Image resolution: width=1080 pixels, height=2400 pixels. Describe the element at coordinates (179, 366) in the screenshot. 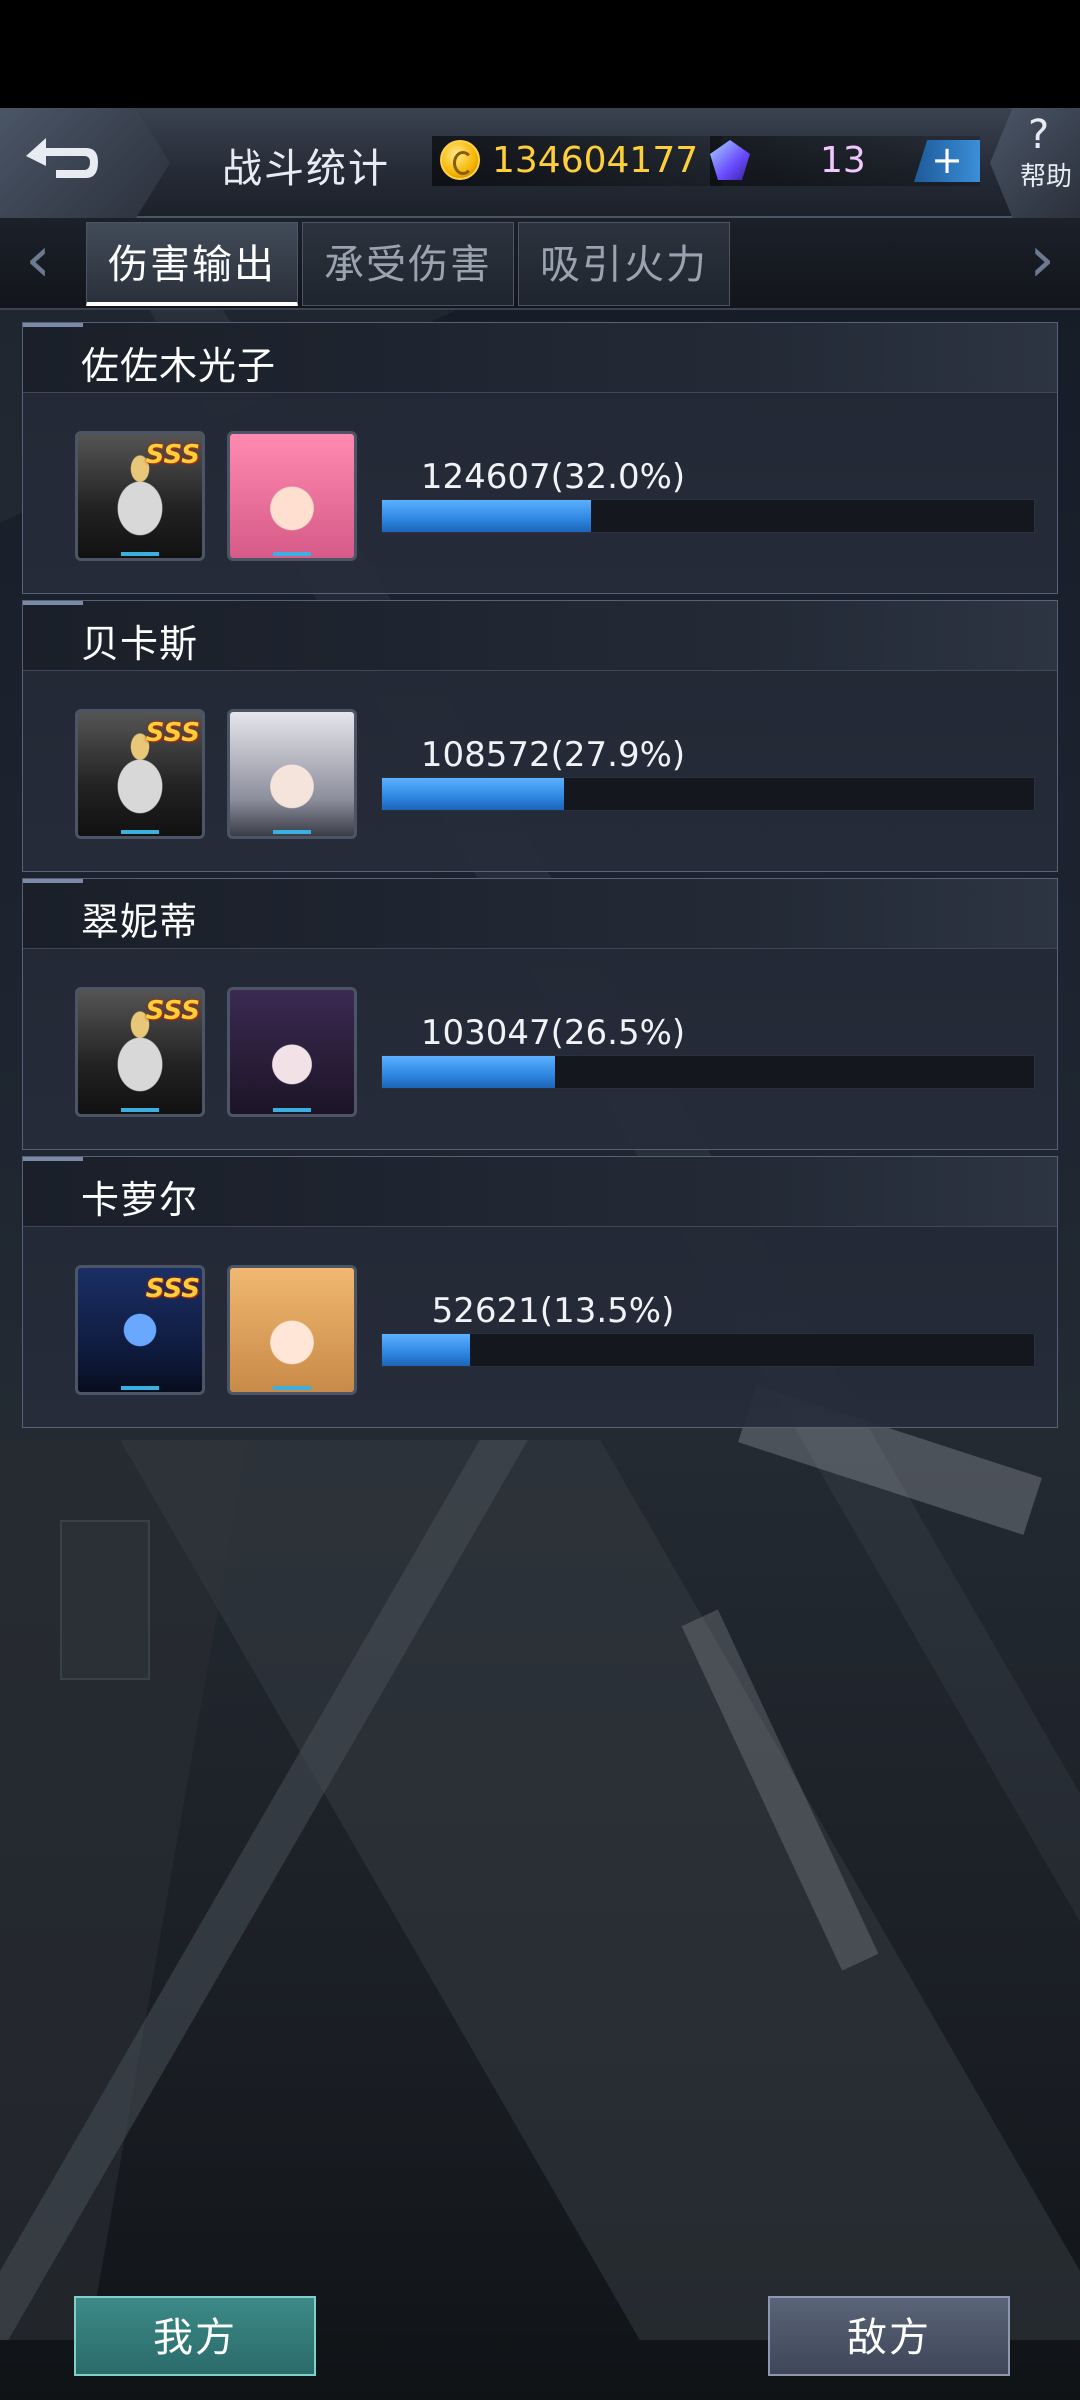

I see `pilot-name: 佐佐木光子` at that location.